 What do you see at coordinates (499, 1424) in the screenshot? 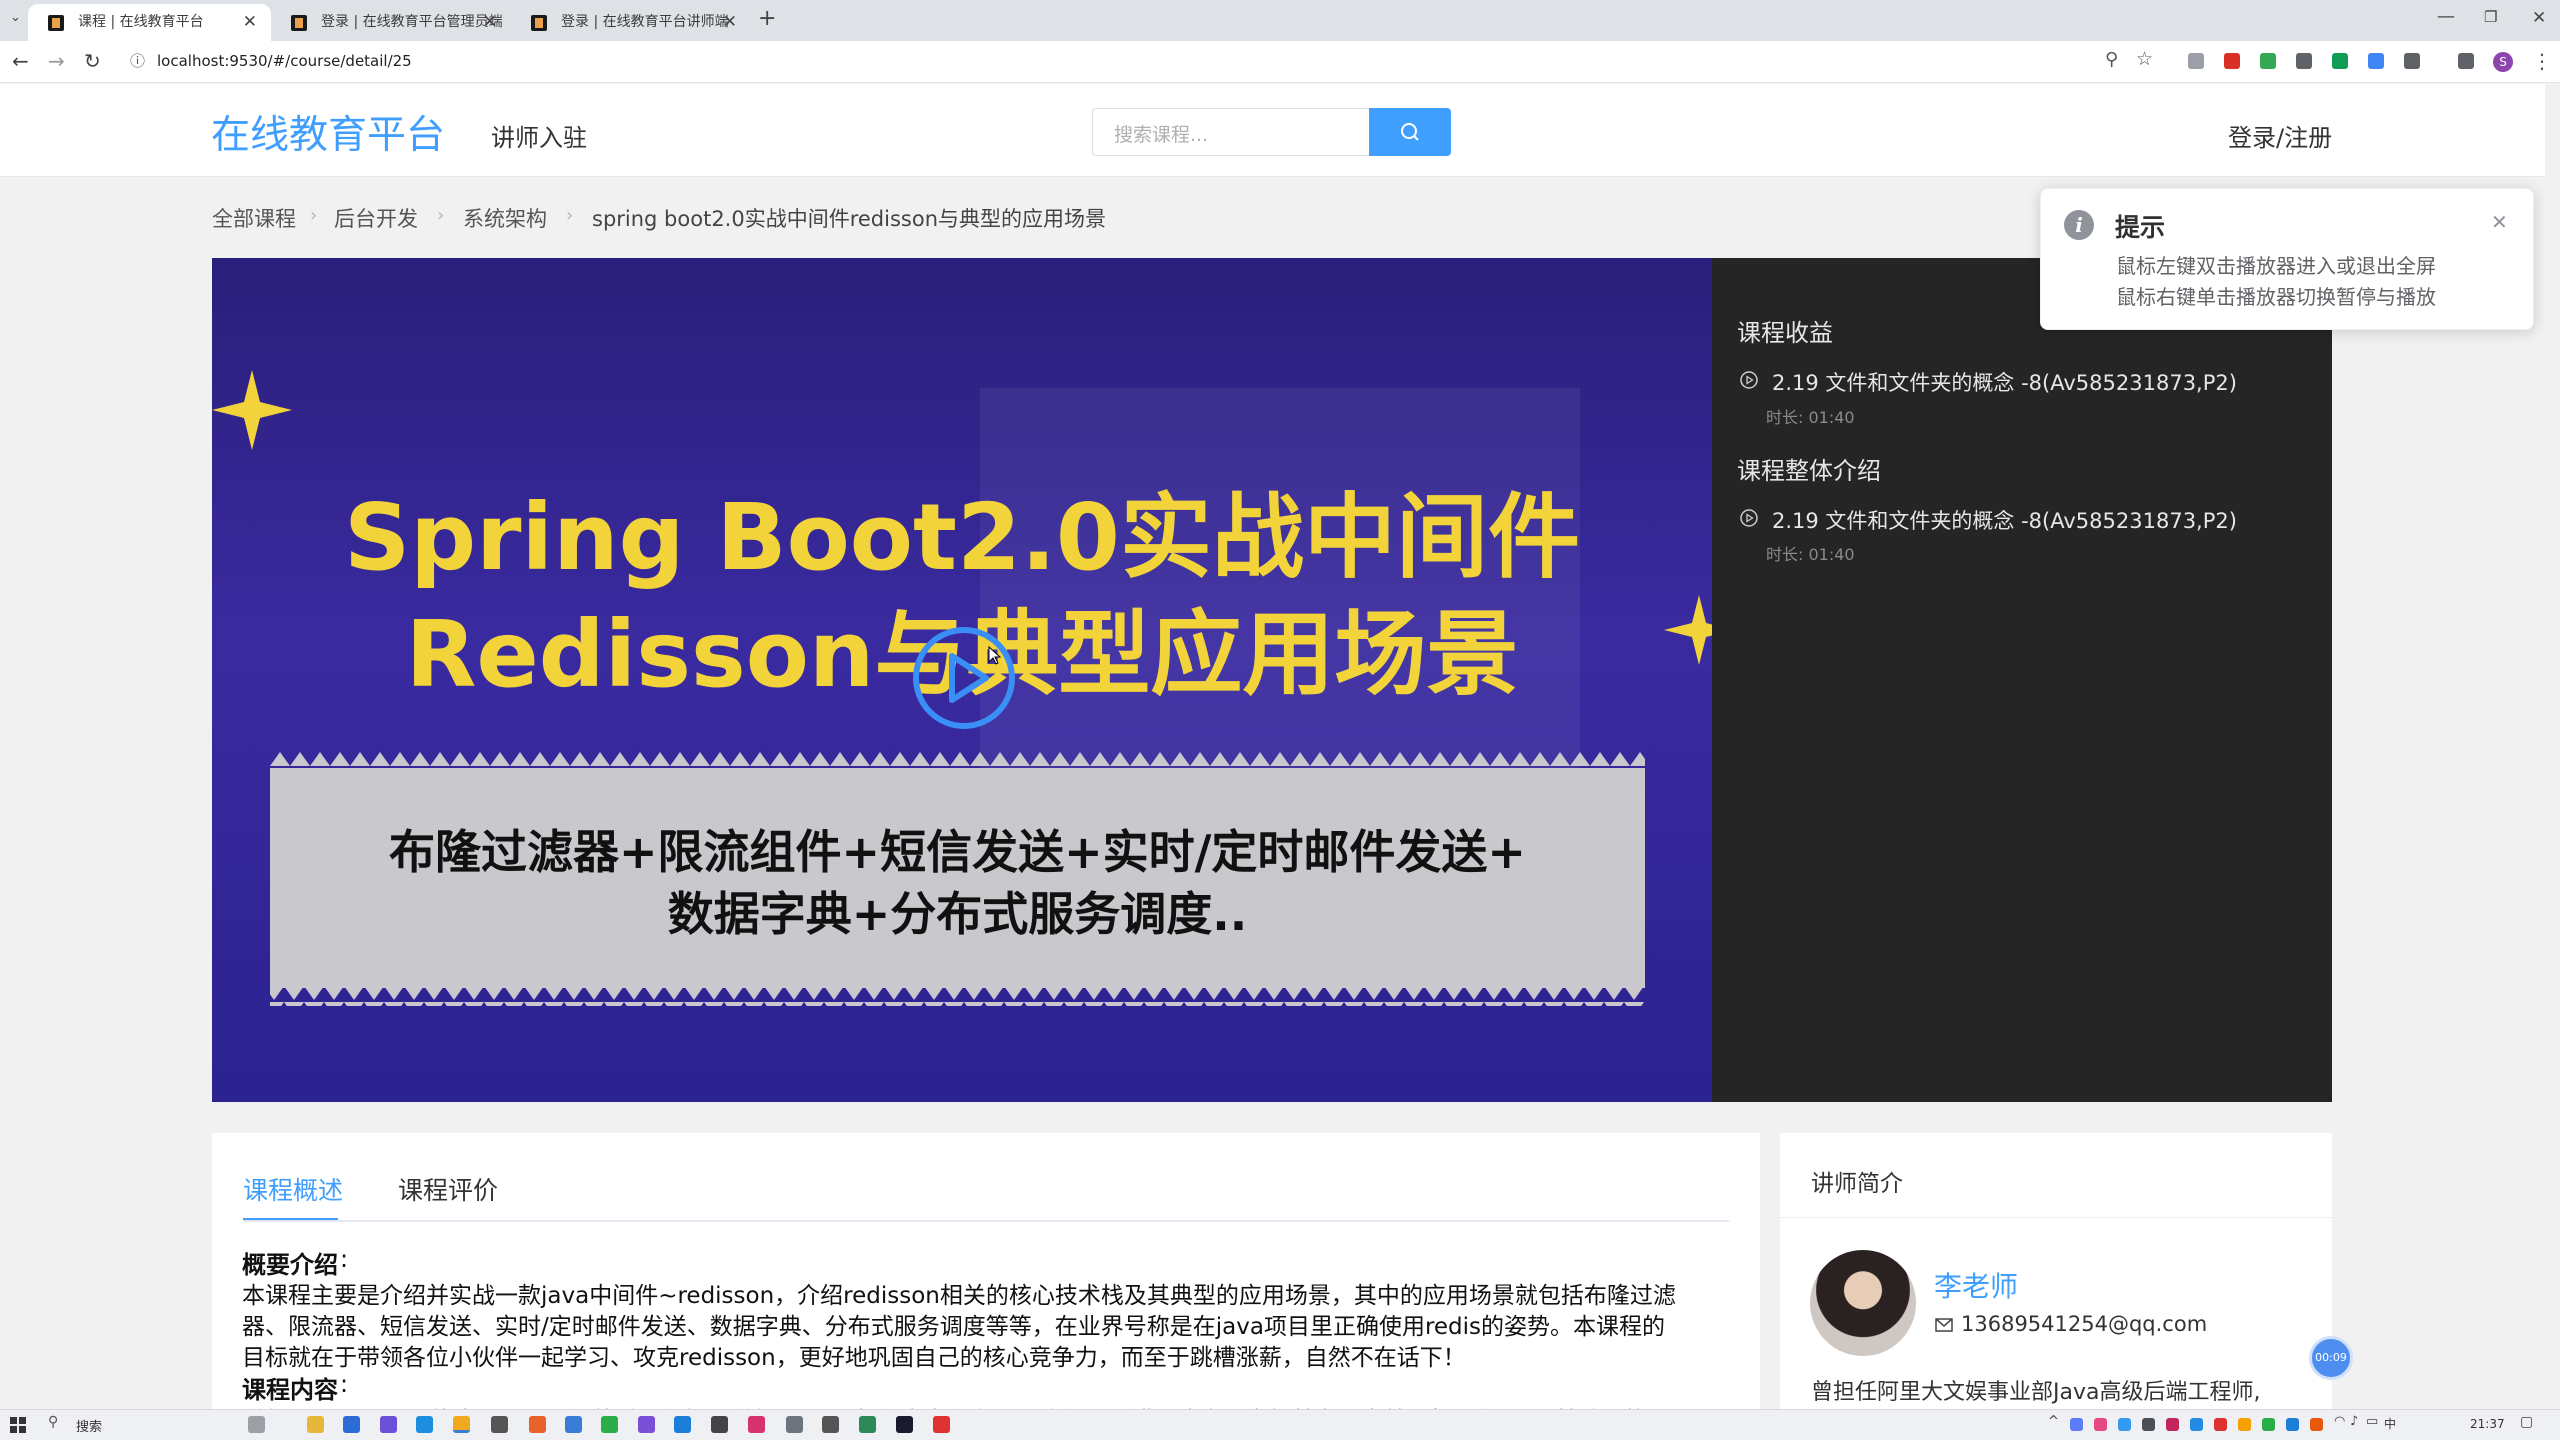
I see `settings-icon` at bounding box center [499, 1424].